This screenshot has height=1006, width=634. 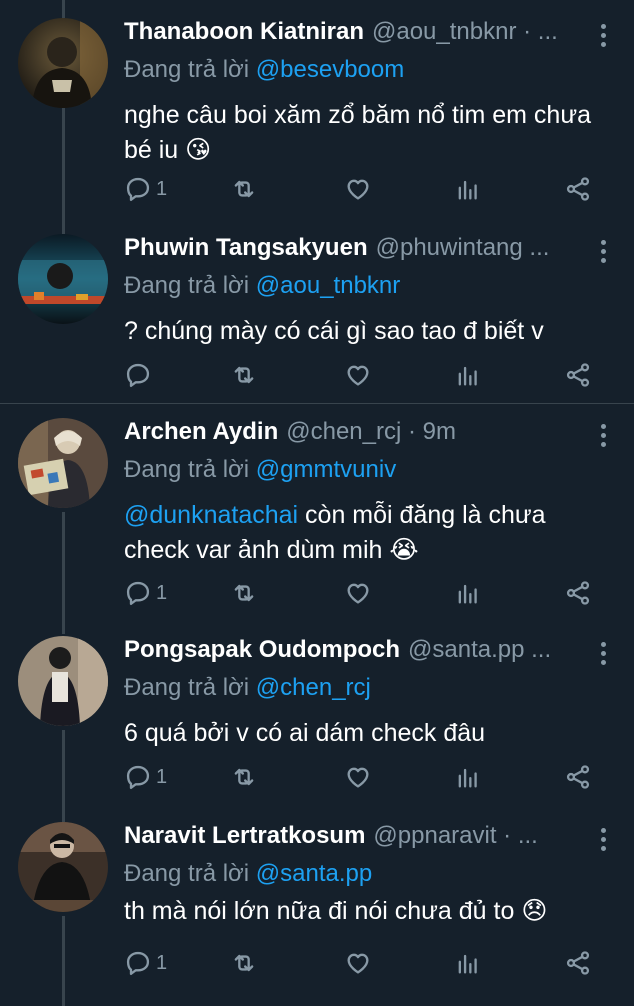 What do you see at coordinates (404, 550) in the screenshot?
I see `emoji: 😭` at bounding box center [404, 550].